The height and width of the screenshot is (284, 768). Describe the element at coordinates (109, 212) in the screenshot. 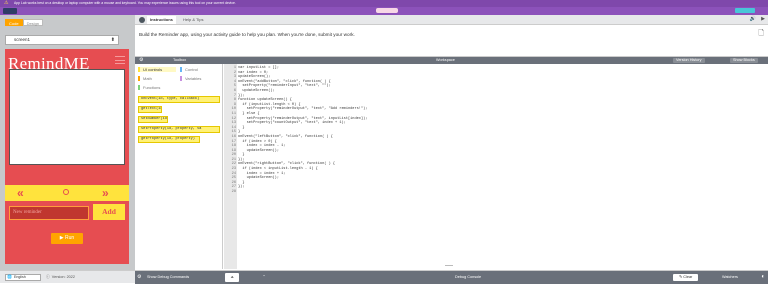

I see `add-button: Add` at that location.